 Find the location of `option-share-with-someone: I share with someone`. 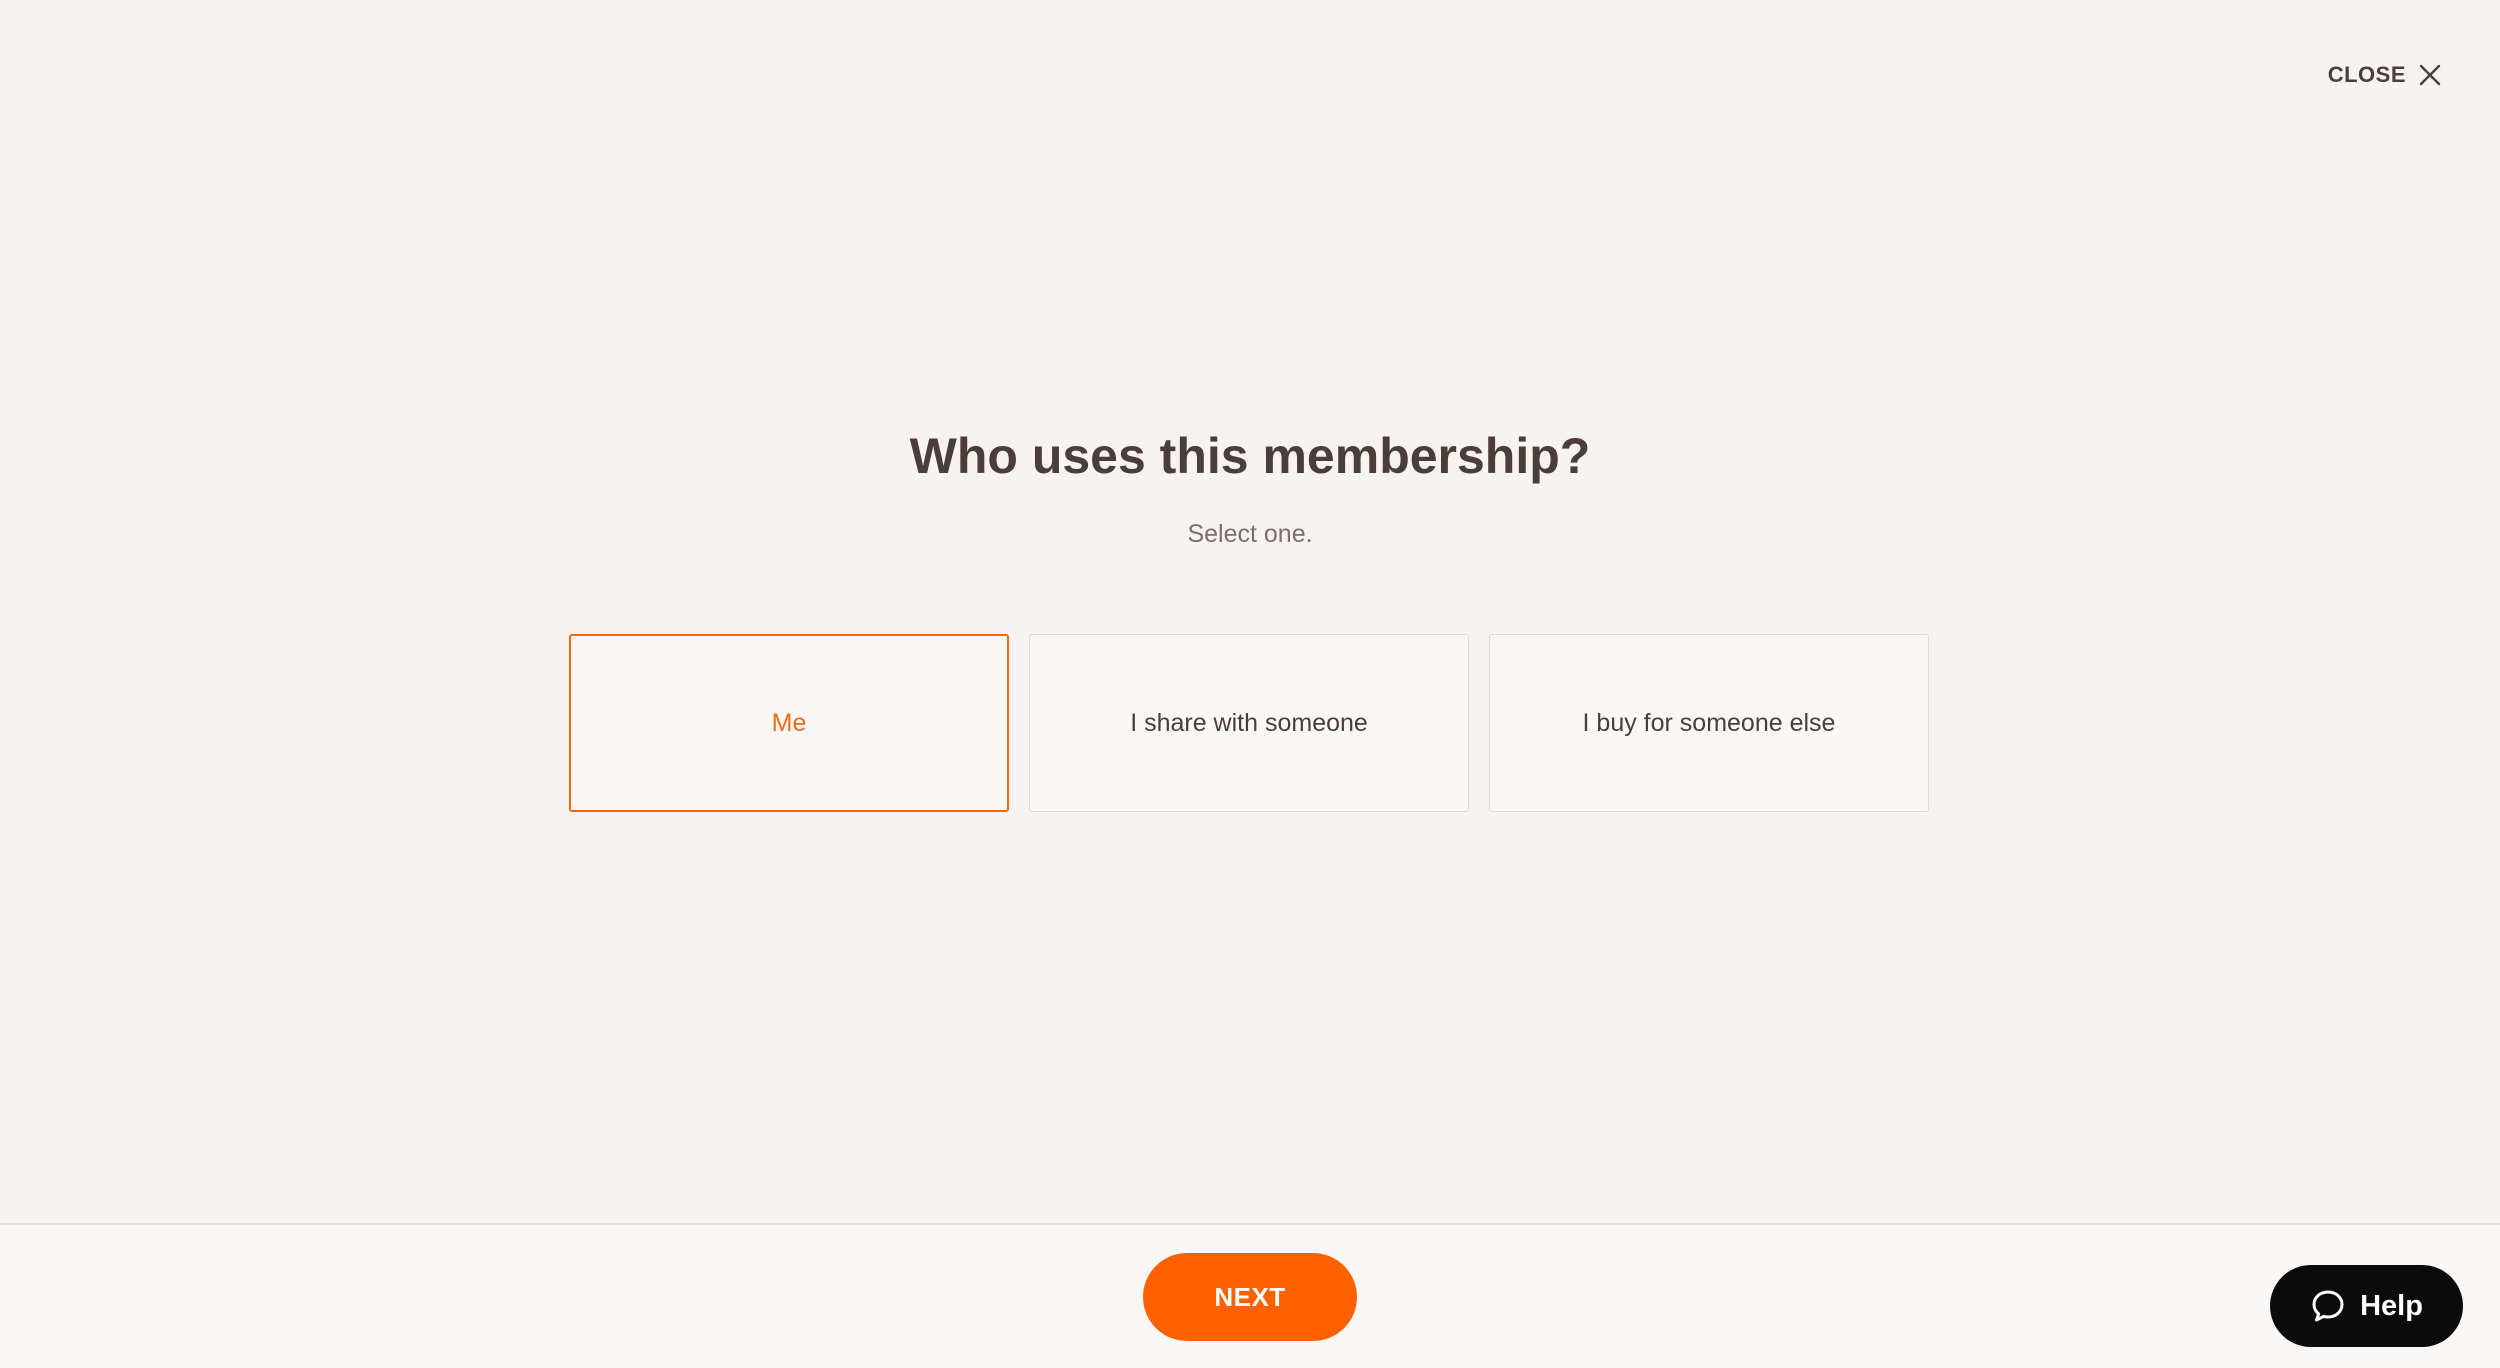

option-share-with-someone: I share with someone is located at coordinates (1249, 723).